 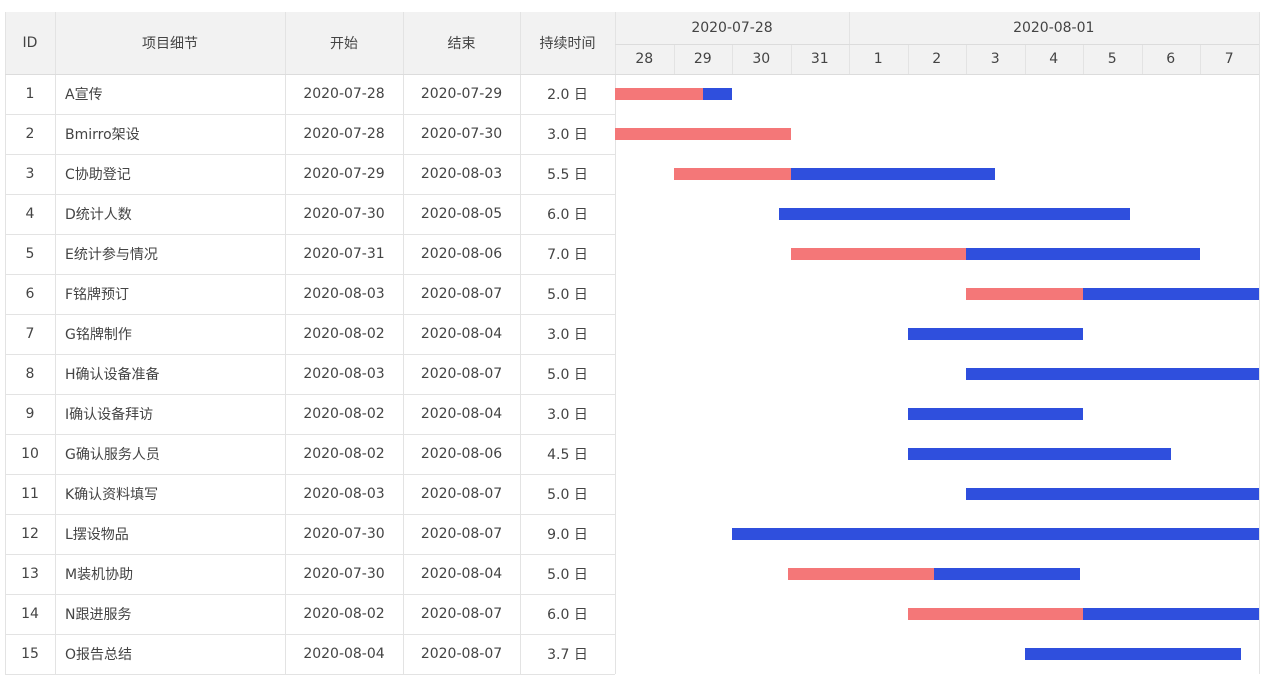 What do you see at coordinates (461, 134) in the screenshot?
I see `task-end: 2020-07-30` at bounding box center [461, 134].